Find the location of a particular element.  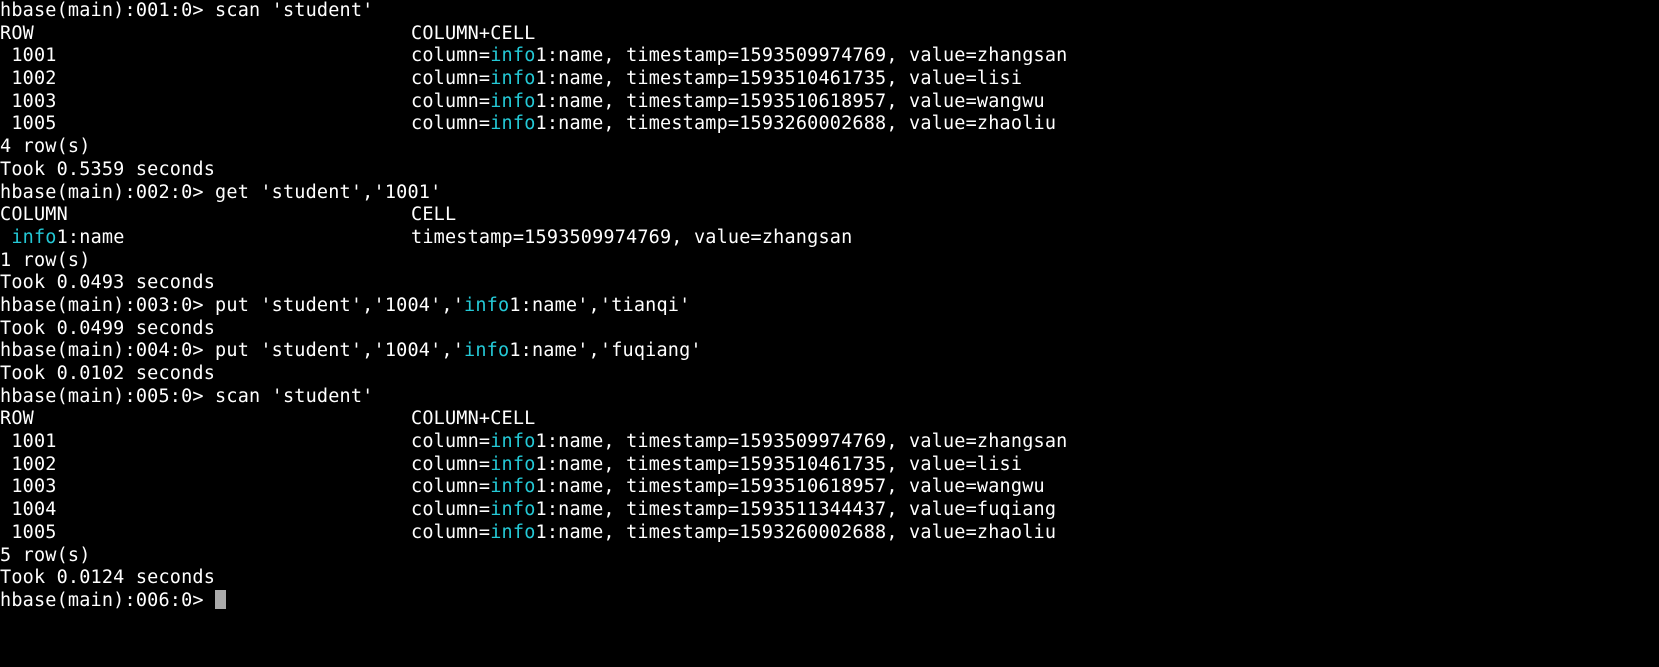

output-text: 1 row(s) is located at coordinates (45, 260).